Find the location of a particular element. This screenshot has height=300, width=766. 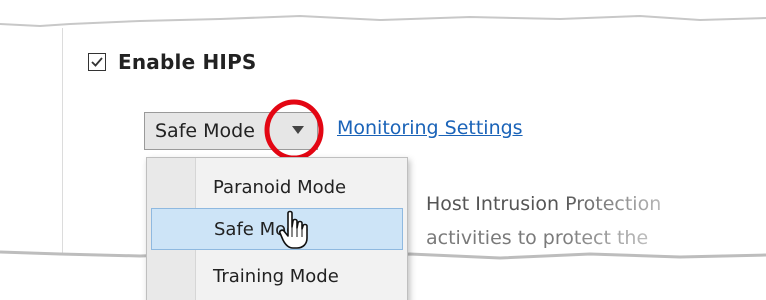

menu-item-label: Paranoid Mode is located at coordinates (280, 187).